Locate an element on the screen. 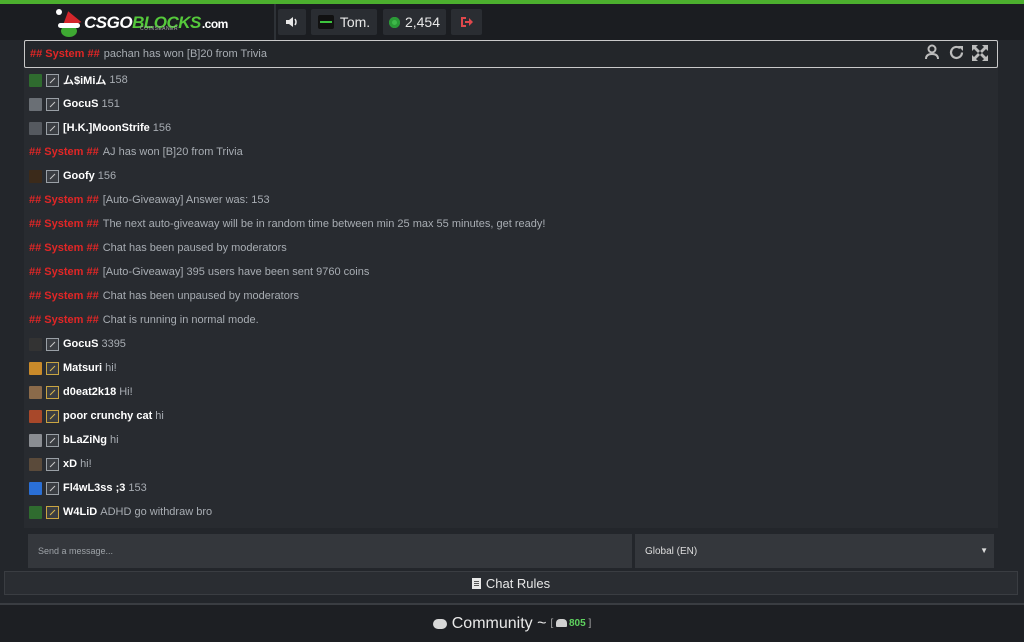 The width and height of the screenshot is (1024, 642). message-text: ADHD go withdraw bro is located at coordinates (156, 512).